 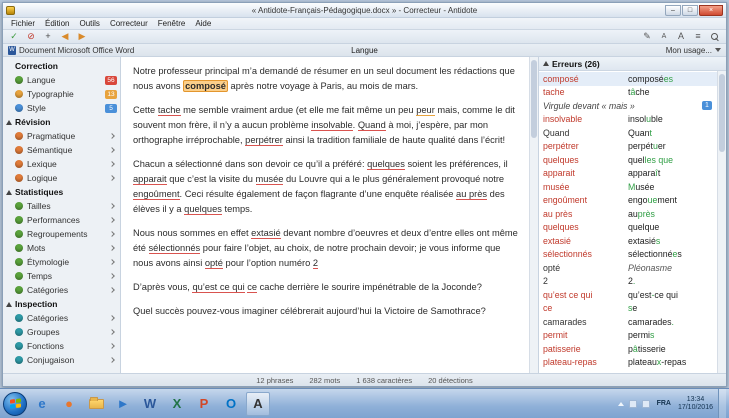 What do you see at coordinates (61, 332) in the screenshot?
I see `sidebar-item-groupes: Groupes` at bounding box center [61, 332].